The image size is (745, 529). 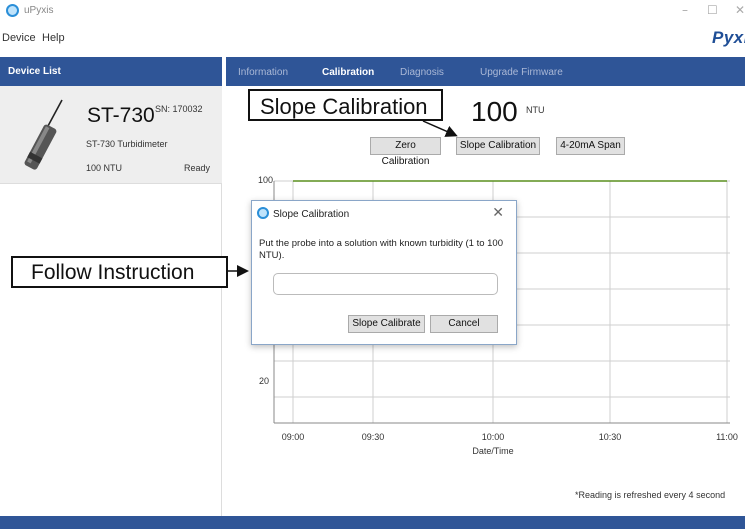 What do you see at coordinates (494, 111) in the screenshot?
I see `reading-value: 100` at bounding box center [494, 111].